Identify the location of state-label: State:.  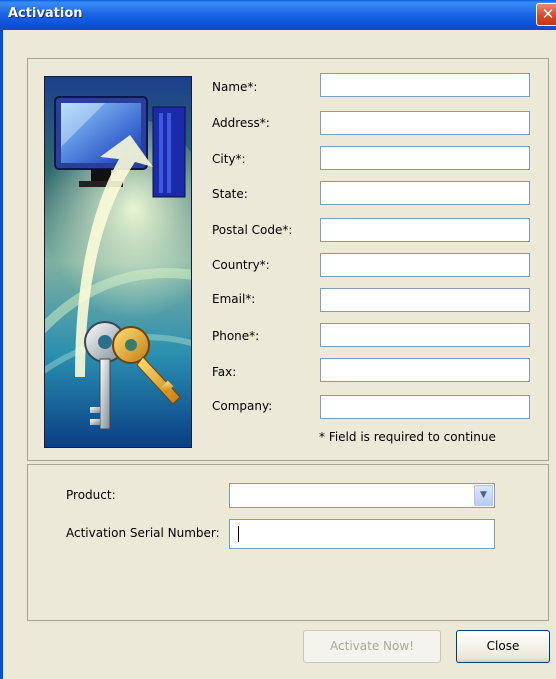
(230, 194).